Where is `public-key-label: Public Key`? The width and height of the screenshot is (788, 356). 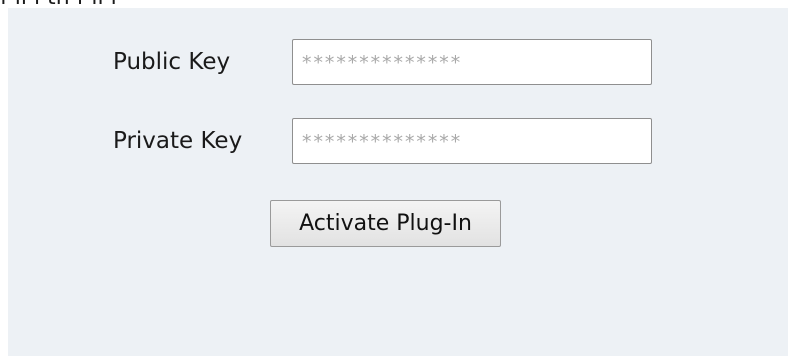 public-key-label: Public Key is located at coordinates (172, 62).